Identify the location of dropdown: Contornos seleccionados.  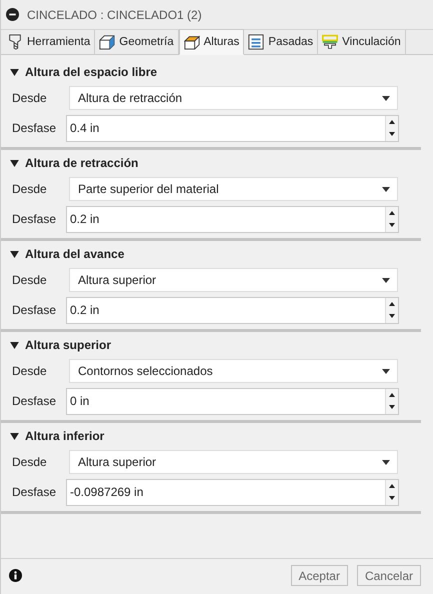
(233, 371).